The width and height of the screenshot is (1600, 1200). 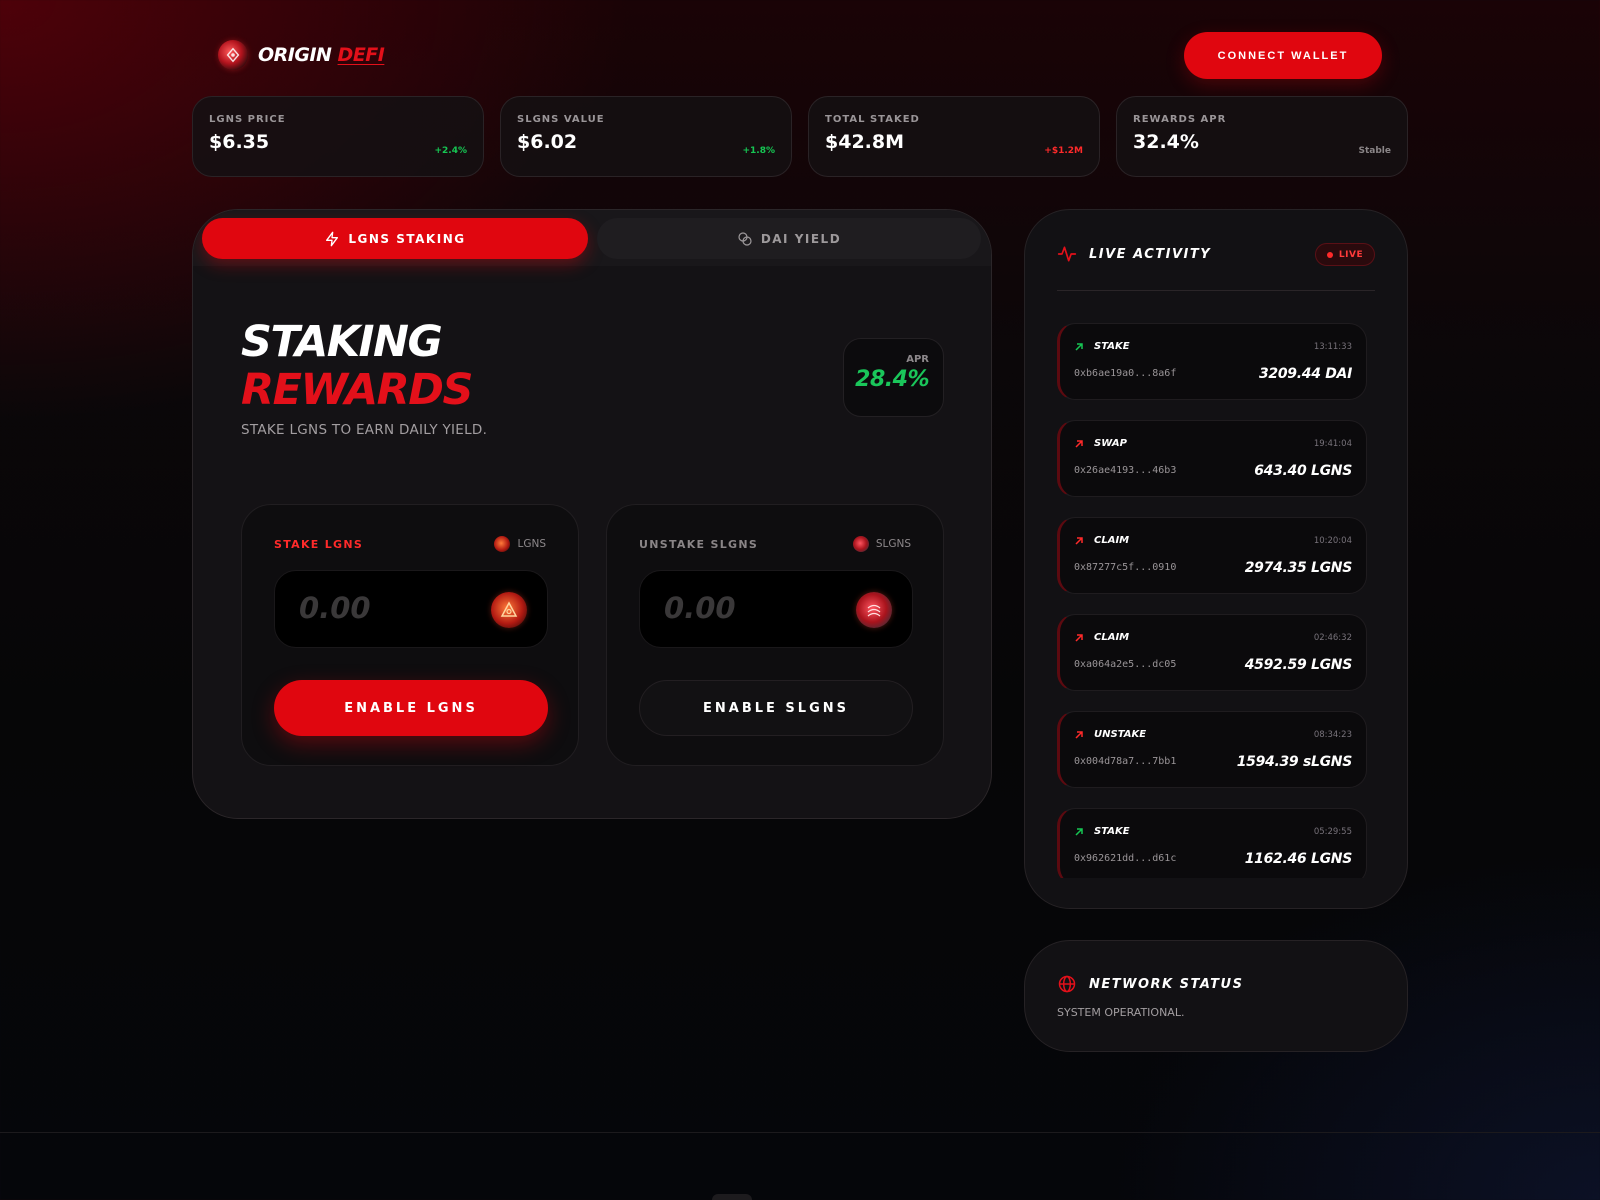 I want to click on footer-handle, so click(x=732, y=1197).